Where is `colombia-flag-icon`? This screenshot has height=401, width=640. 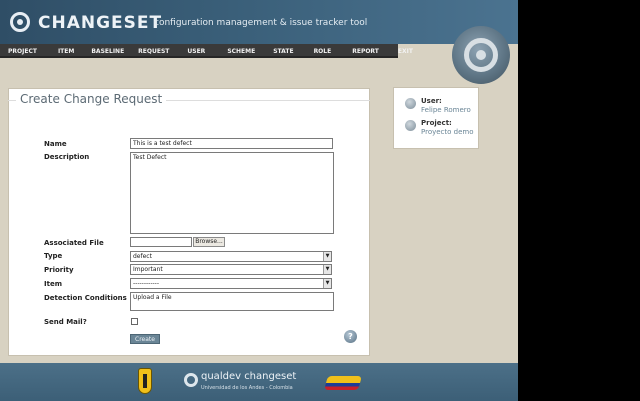
colombia-flag-icon is located at coordinates (343, 383).